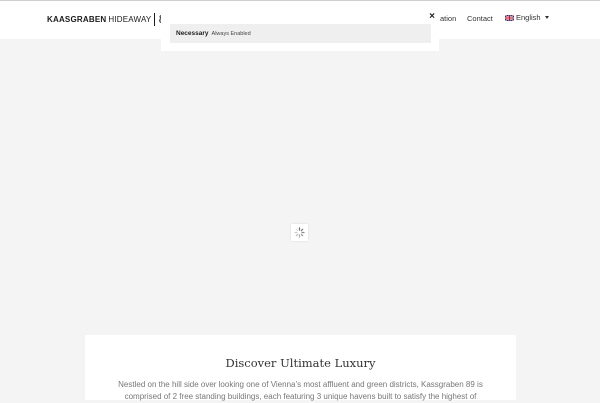  Describe the element at coordinates (480, 18) in the screenshot. I see `nav-item-contact: Contact` at that location.